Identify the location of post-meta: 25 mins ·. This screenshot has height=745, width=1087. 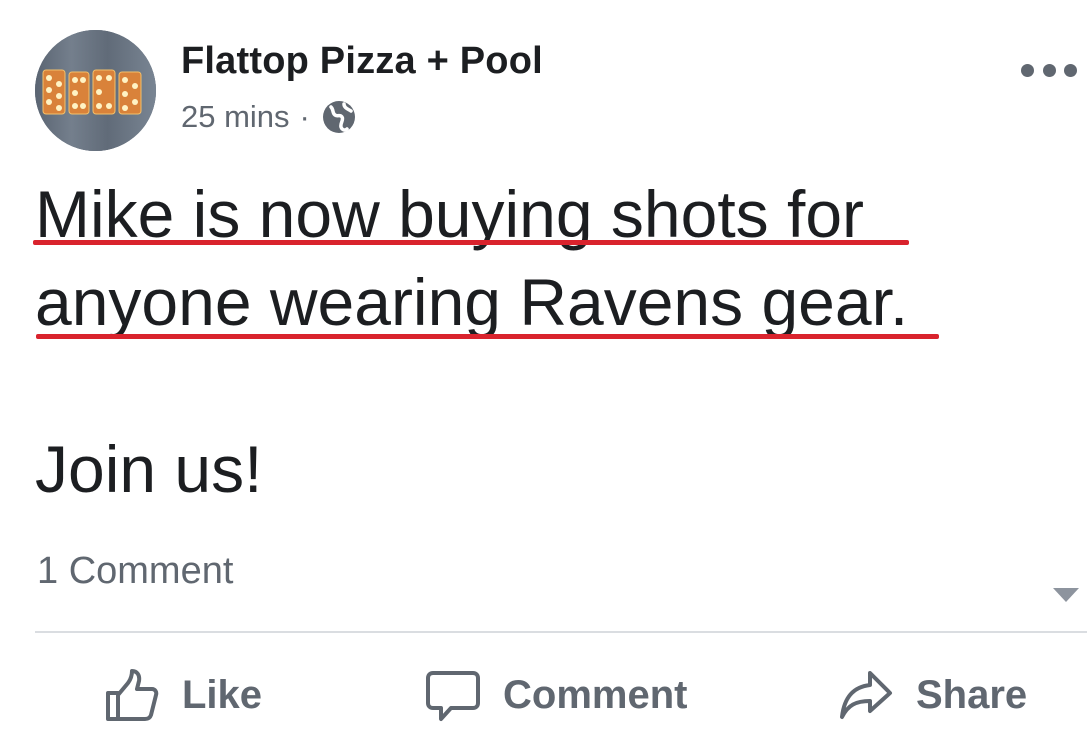
(269, 117).